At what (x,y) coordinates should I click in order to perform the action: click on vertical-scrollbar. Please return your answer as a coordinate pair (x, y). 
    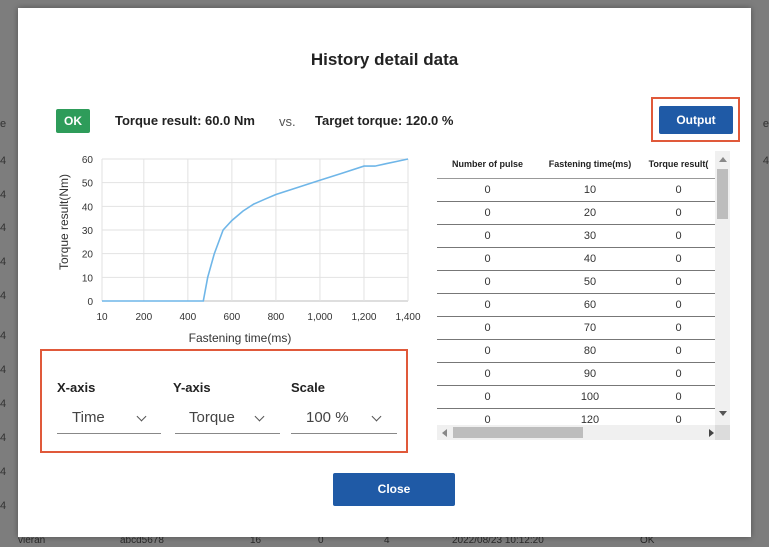
    Looking at the image, I should click on (722, 288).